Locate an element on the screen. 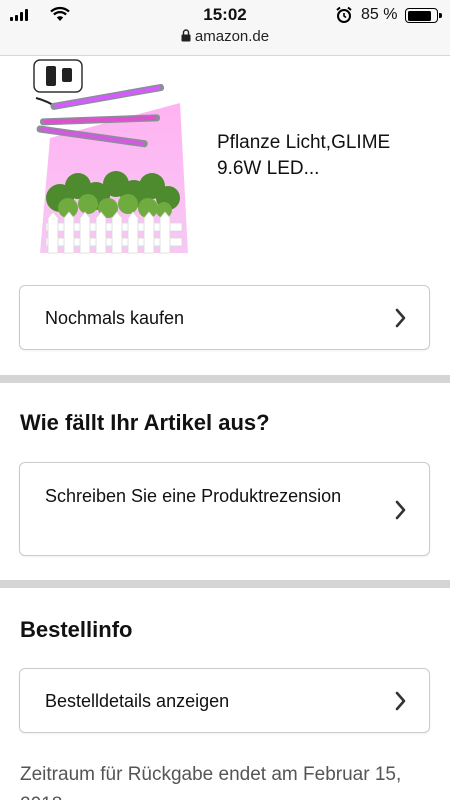 The image size is (450, 800). view-order-details-button: Bestelldetails anzeigen is located at coordinates (224, 700).